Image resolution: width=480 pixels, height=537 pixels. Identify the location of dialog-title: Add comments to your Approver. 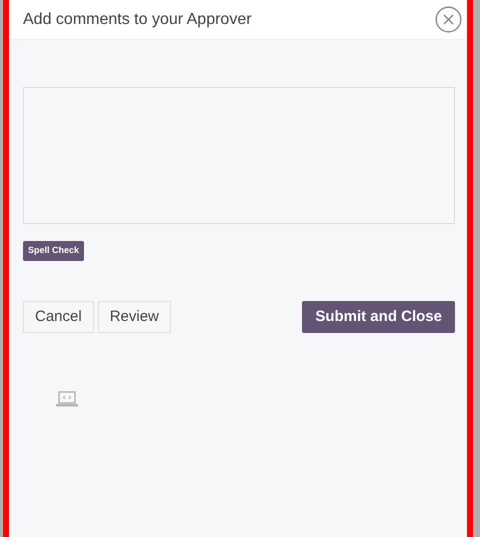
(137, 20).